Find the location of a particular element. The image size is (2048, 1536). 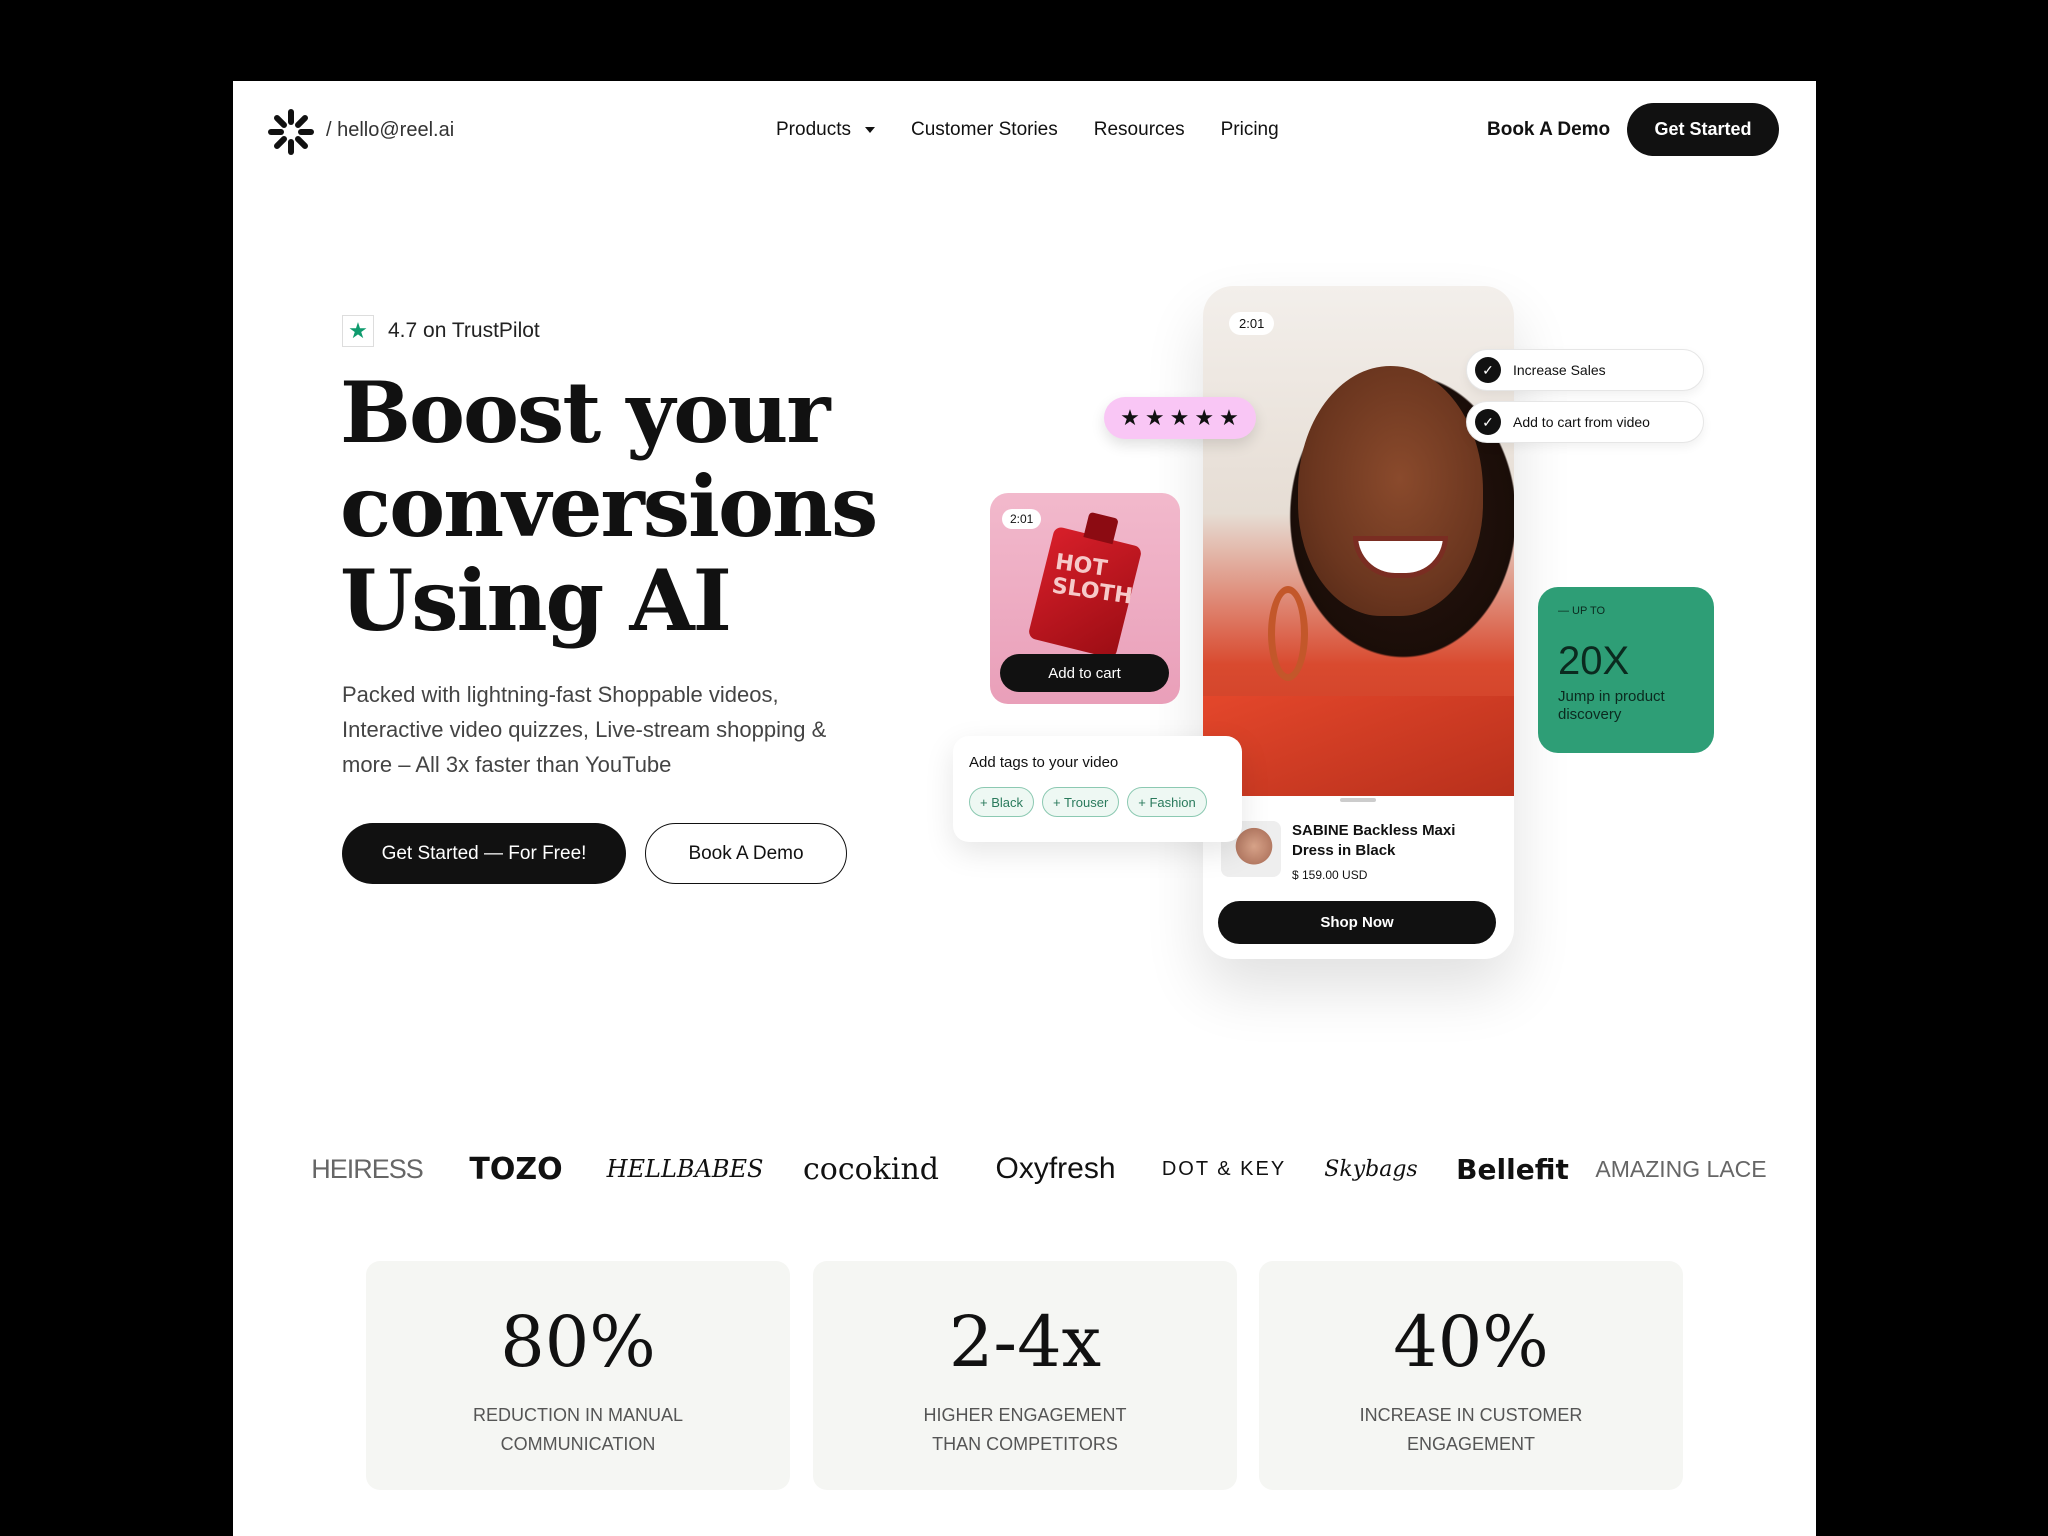

stat-card: 2-4x HIGHER ENGAGEMENT THAN COMPETITORS is located at coordinates (1025, 1375).